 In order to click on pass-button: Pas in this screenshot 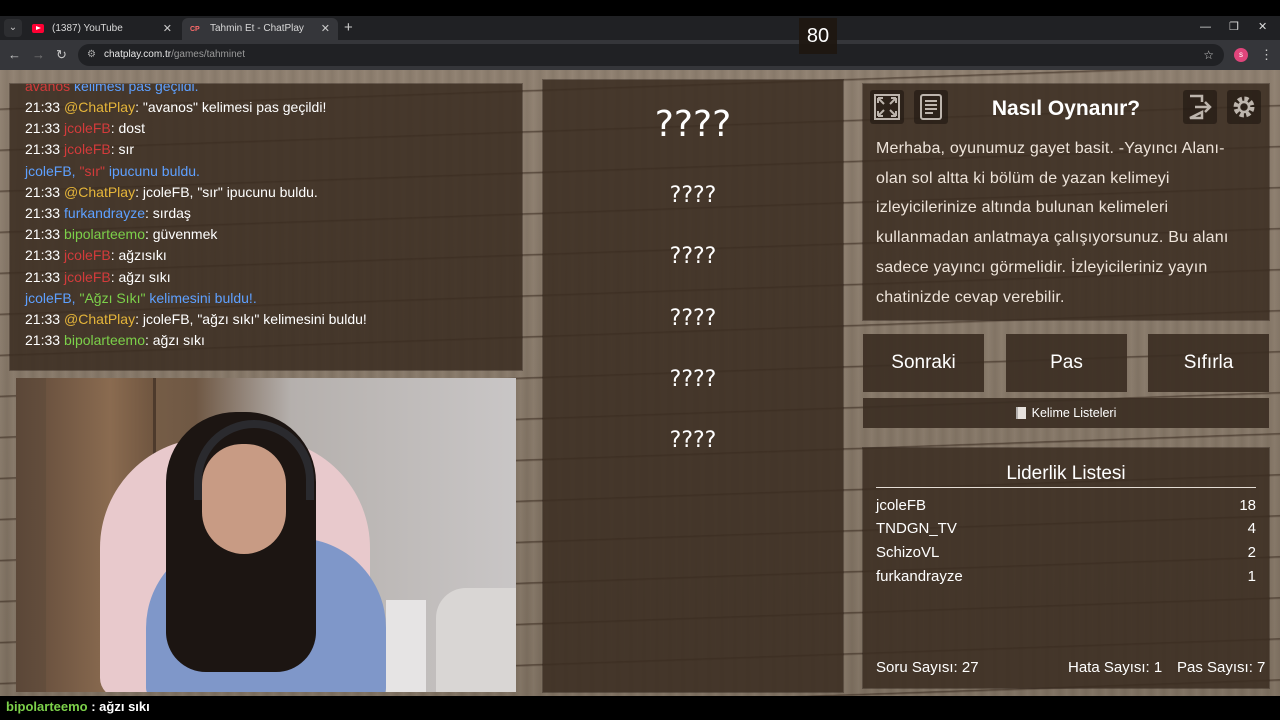, I will do `click(1066, 363)`.